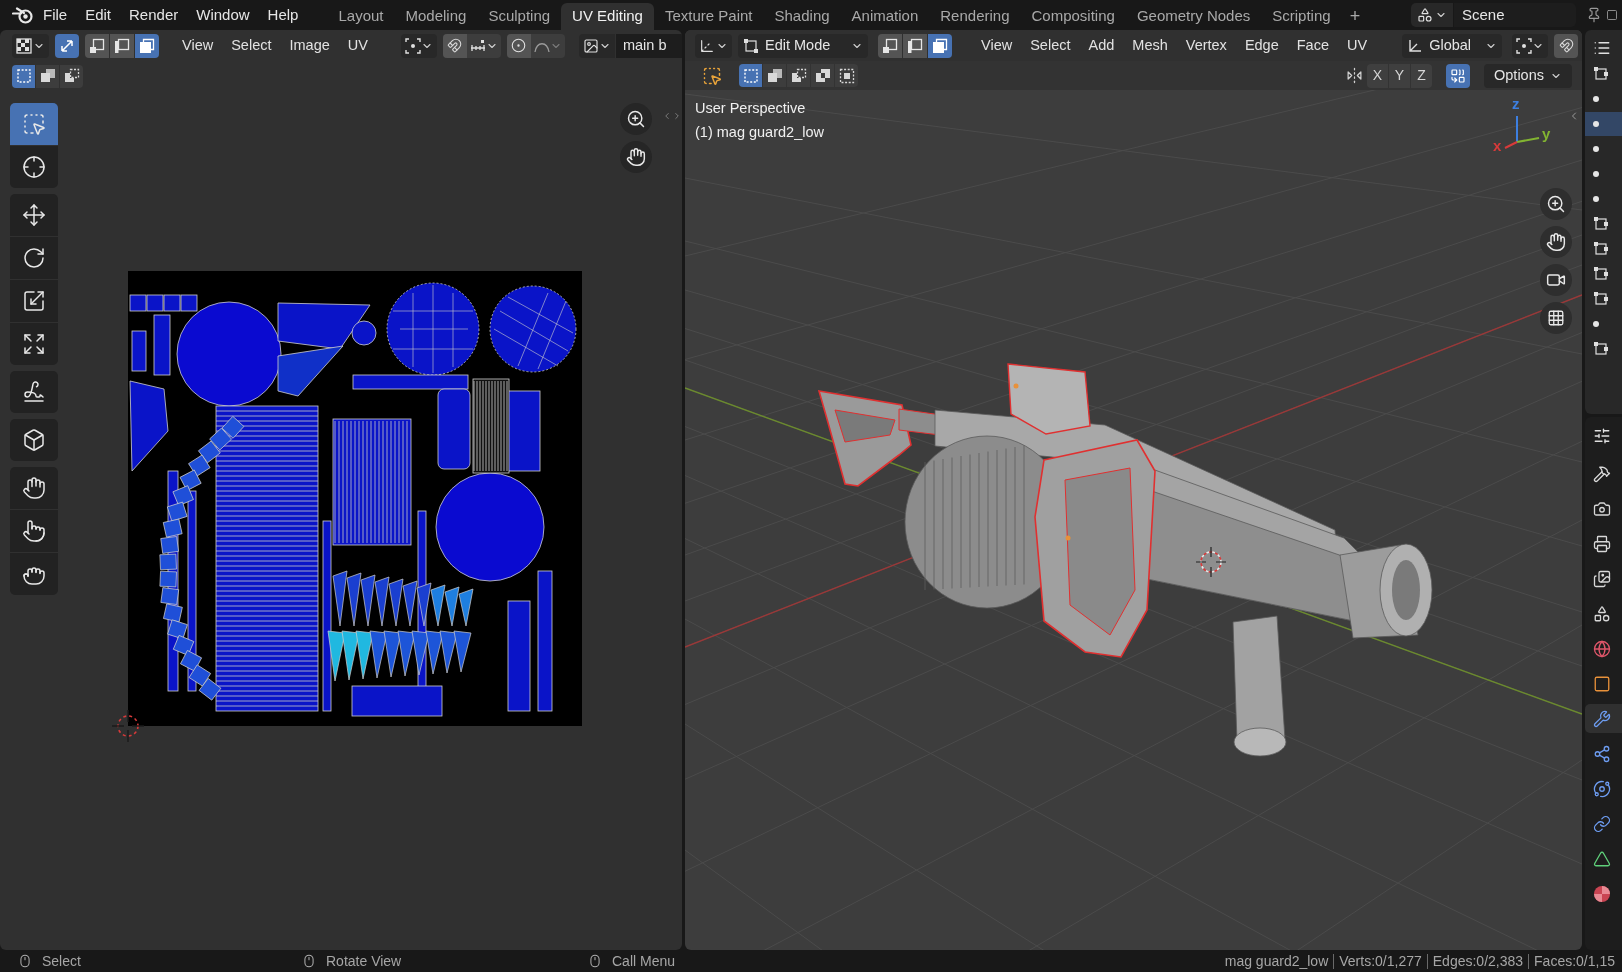 The height and width of the screenshot is (972, 1622). What do you see at coordinates (1432, 15) in the screenshot?
I see `scene-browse-button` at bounding box center [1432, 15].